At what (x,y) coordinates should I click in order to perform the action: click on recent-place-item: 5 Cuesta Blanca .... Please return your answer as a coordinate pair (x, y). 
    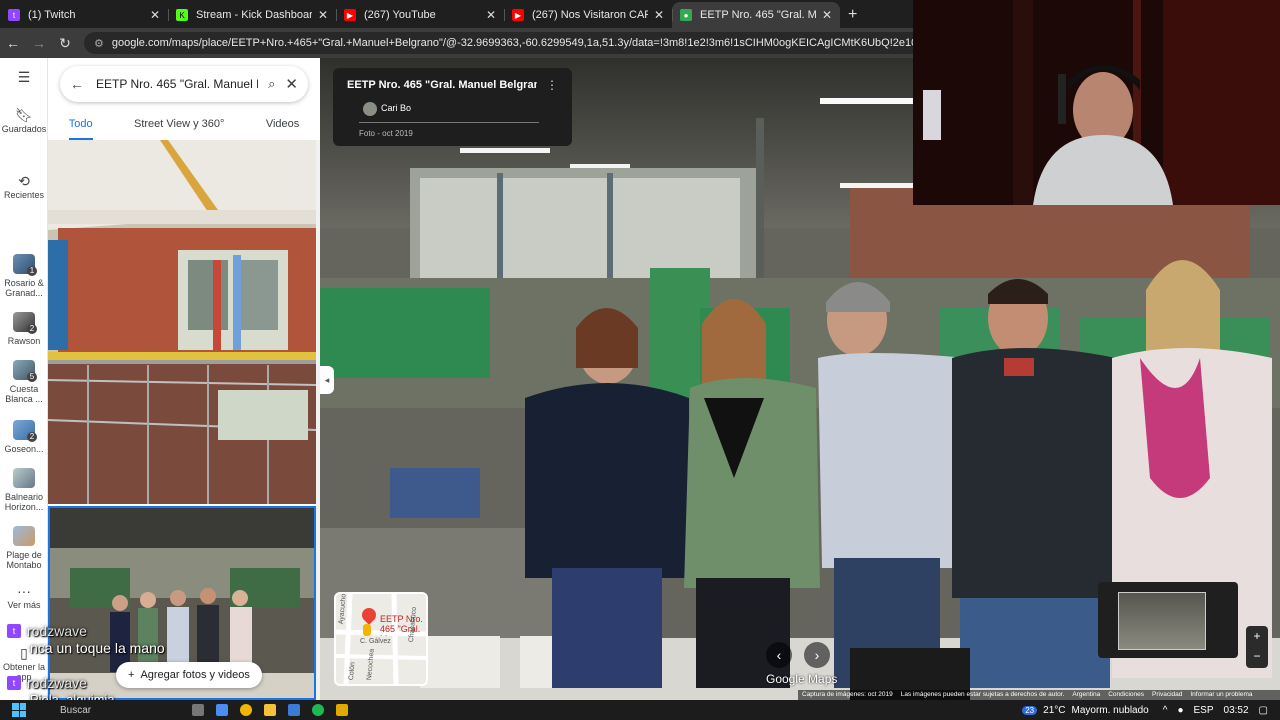
    Looking at the image, I should click on (24, 382).